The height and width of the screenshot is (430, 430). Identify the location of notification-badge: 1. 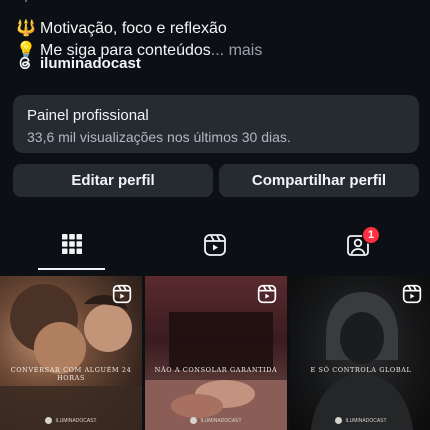
(371, 235).